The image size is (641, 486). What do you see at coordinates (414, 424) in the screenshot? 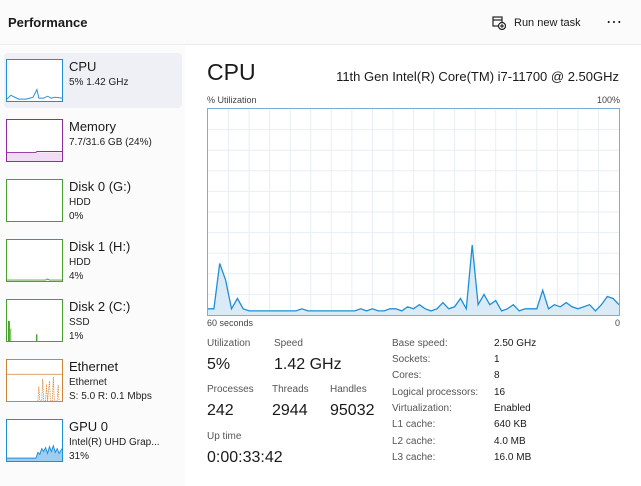
I see `l1-cache-label: L1 cache:` at bounding box center [414, 424].